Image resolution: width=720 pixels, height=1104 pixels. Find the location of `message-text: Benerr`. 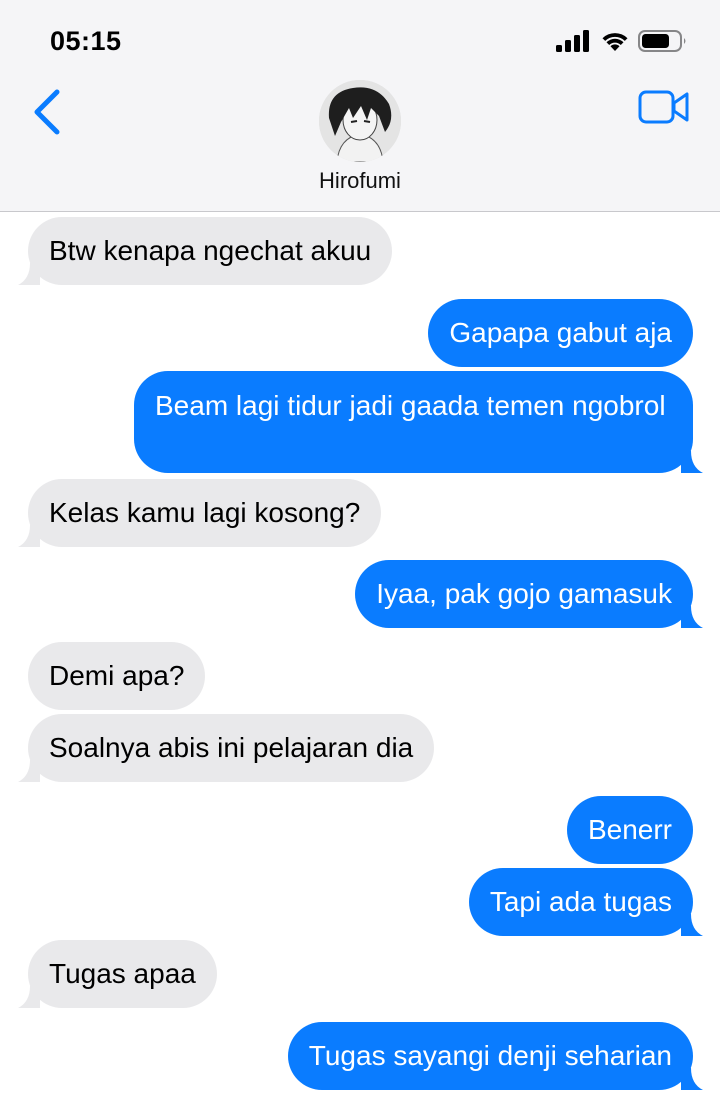

message-text: Benerr is located at coordinates (629, 829).